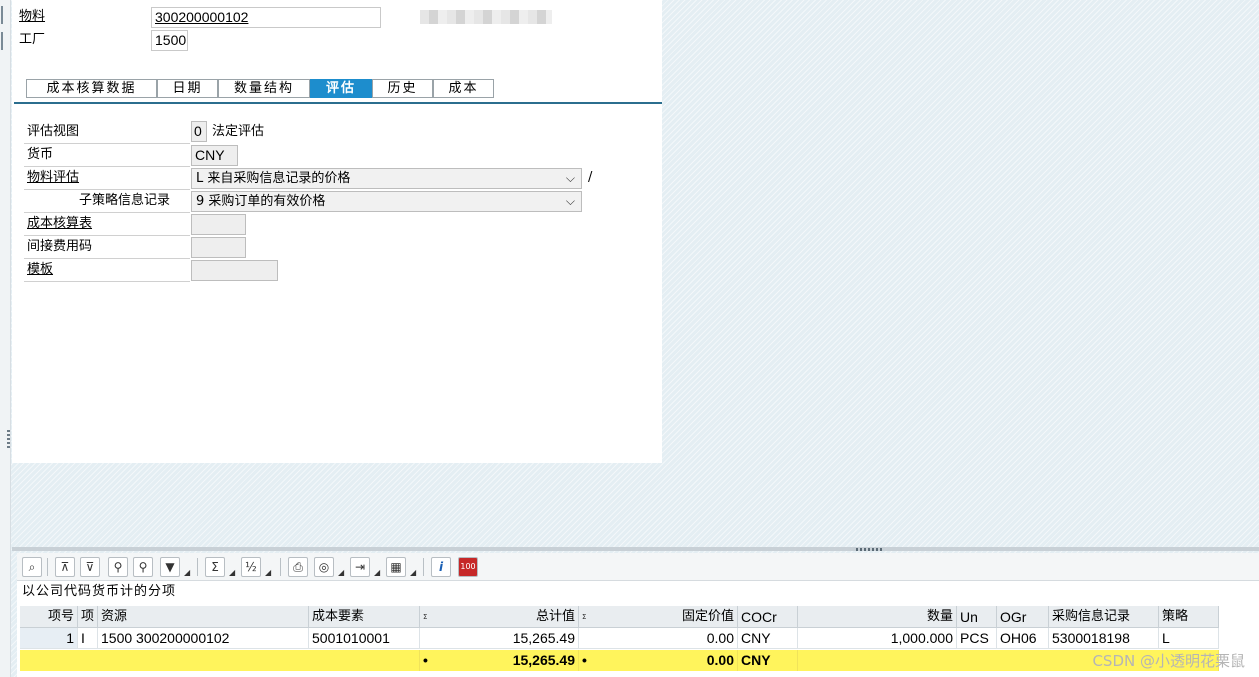 The width and height of the screenshot is (1259, 677). I want to click on material-valuation-value: L 来自采购信息记录的价格, so click(273, 178).